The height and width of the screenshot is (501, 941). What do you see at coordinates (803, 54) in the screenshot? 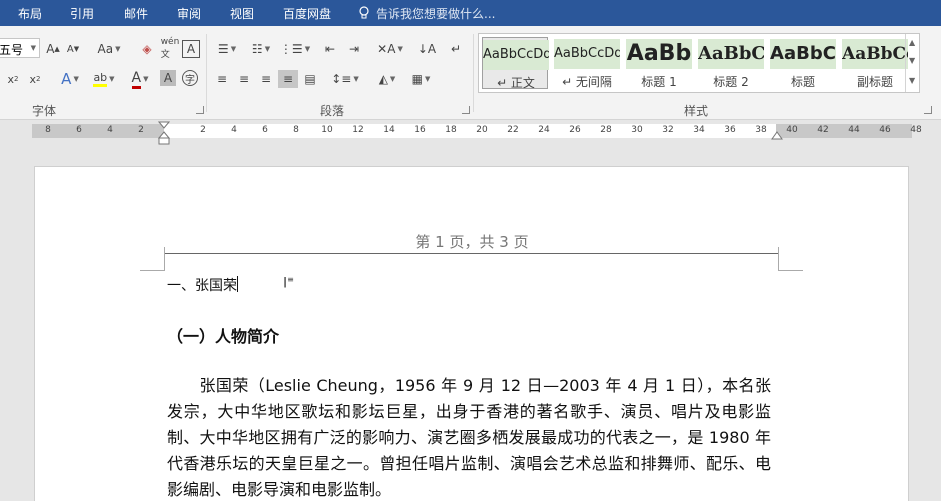
I see `style-sample: AaBbC` at bounding box center [803, 54].